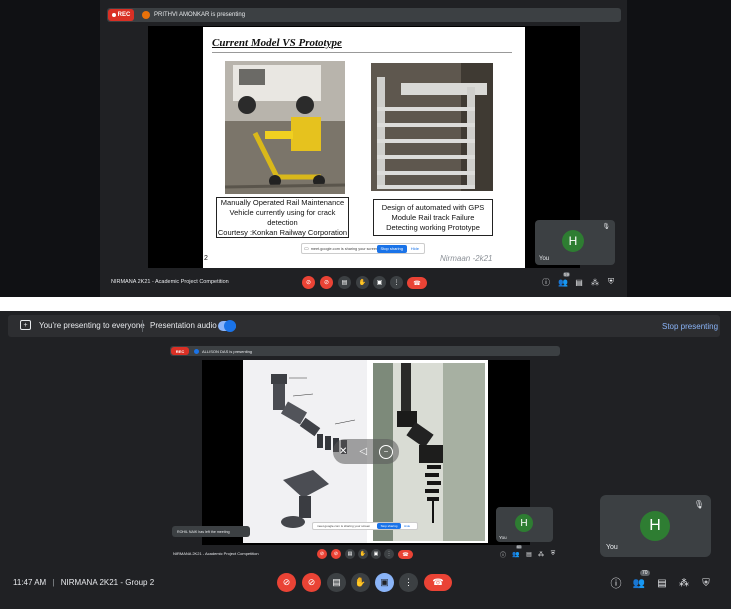  I want to click on present-icon: +, so click(25, 325).